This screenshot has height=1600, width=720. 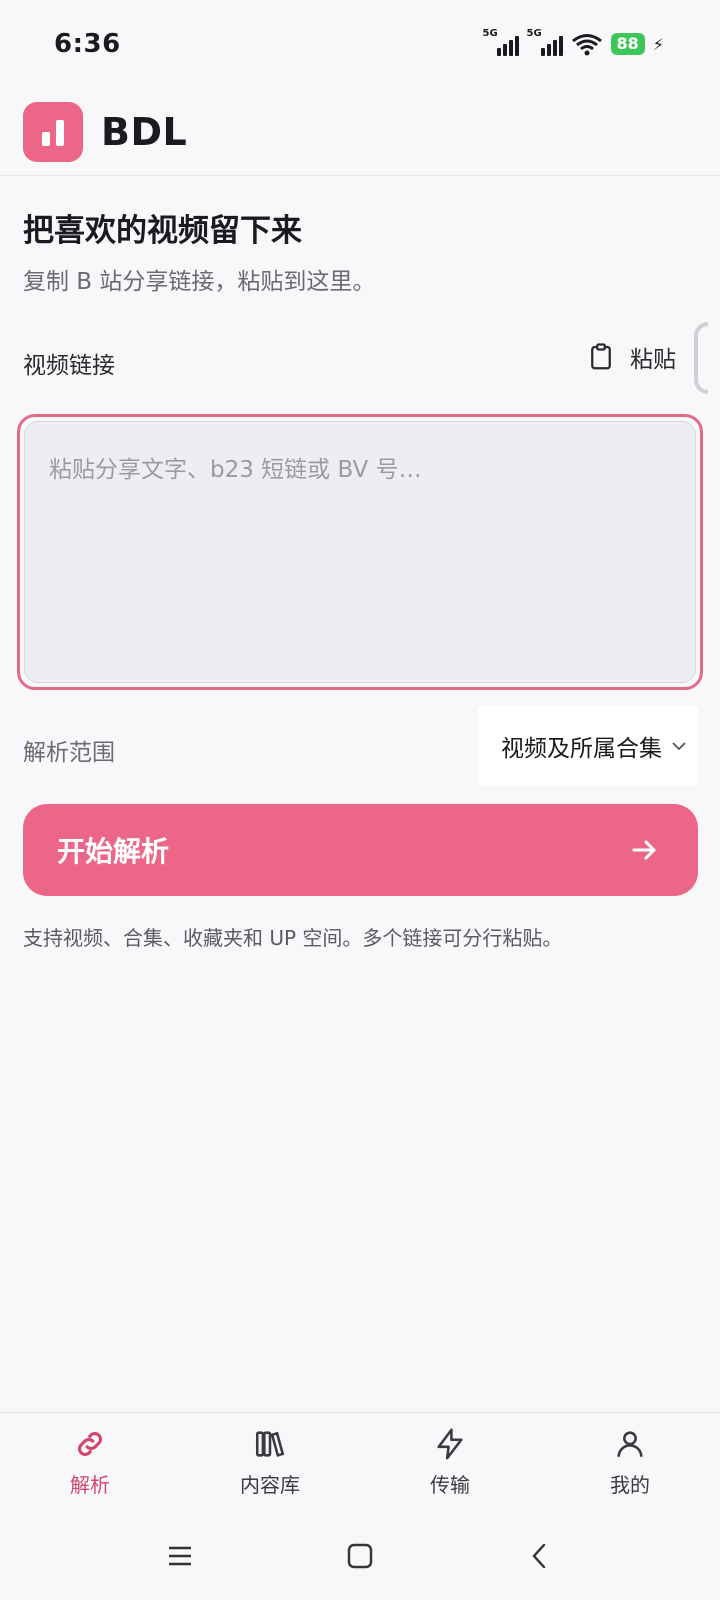 I want to click on network-type-label-2: 5G, so click(x=534, y=33).